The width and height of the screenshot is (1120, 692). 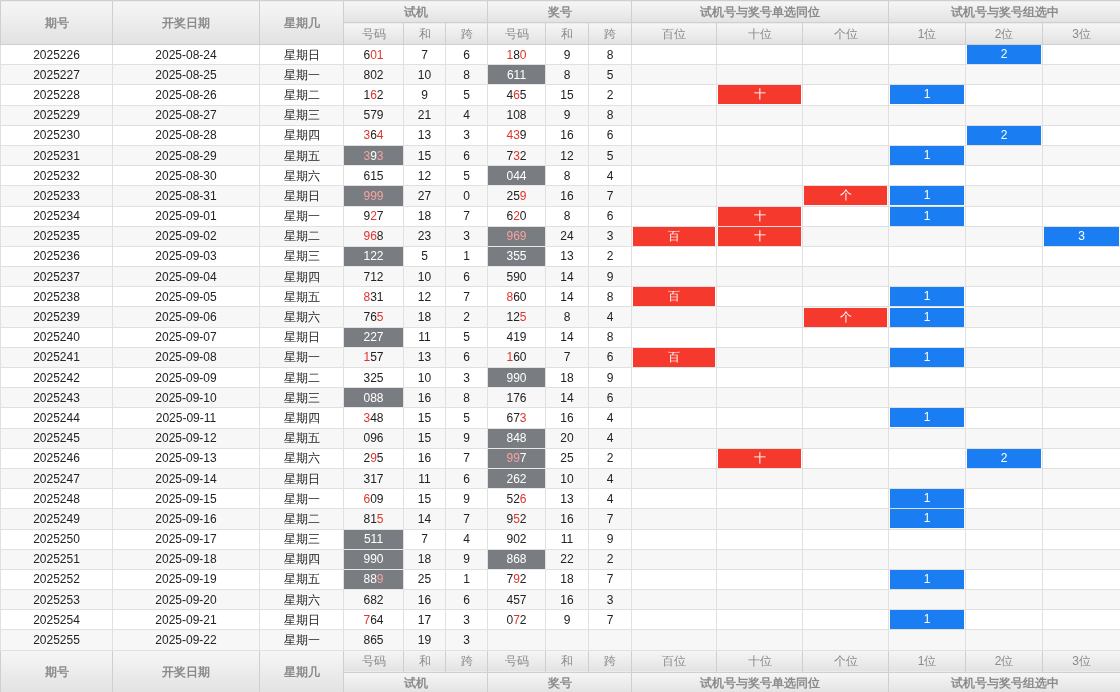 I want to click on table-cell: 22, so click(x=567, y=559).